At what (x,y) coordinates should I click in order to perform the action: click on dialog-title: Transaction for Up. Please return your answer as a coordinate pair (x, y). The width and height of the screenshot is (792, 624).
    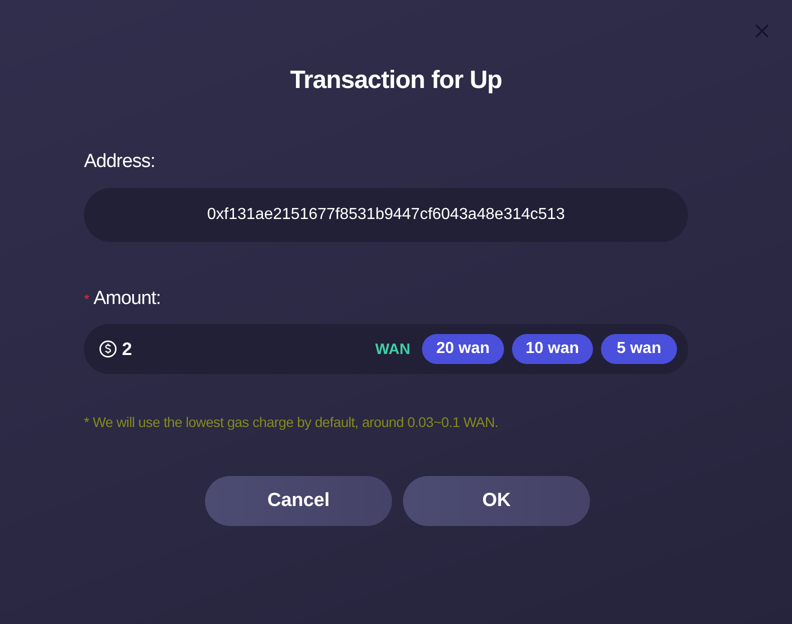
    Looking at the image, I should click on (396, 80).